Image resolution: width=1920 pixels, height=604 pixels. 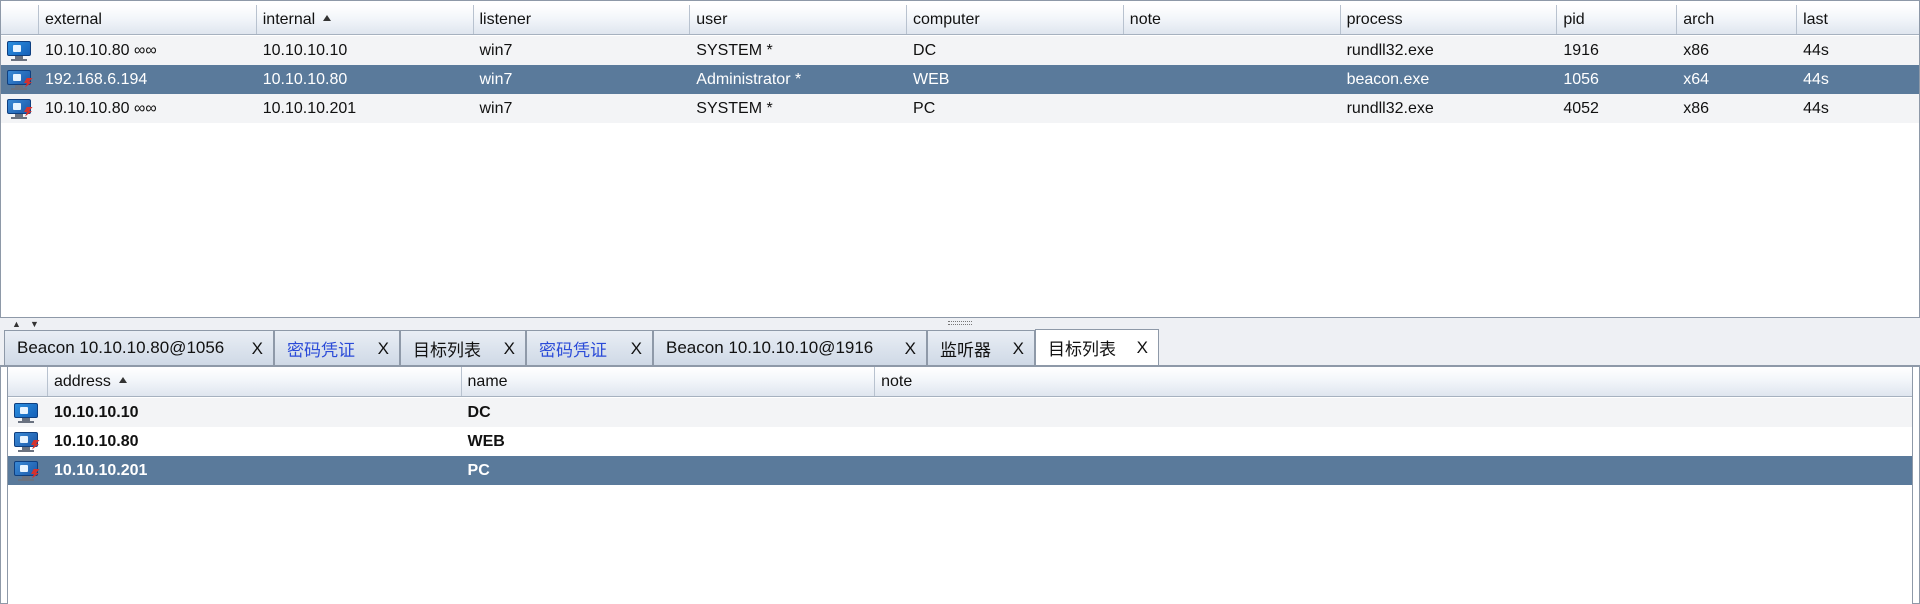 What do you see at coordinates (1617, 19) in the screenshot?
I see `header-pid: pid` at bounding box center [1617, 19].